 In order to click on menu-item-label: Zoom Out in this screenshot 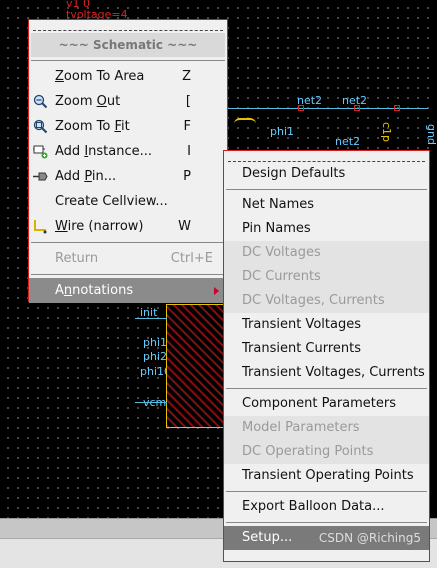, I will do `click(88, 101)`.